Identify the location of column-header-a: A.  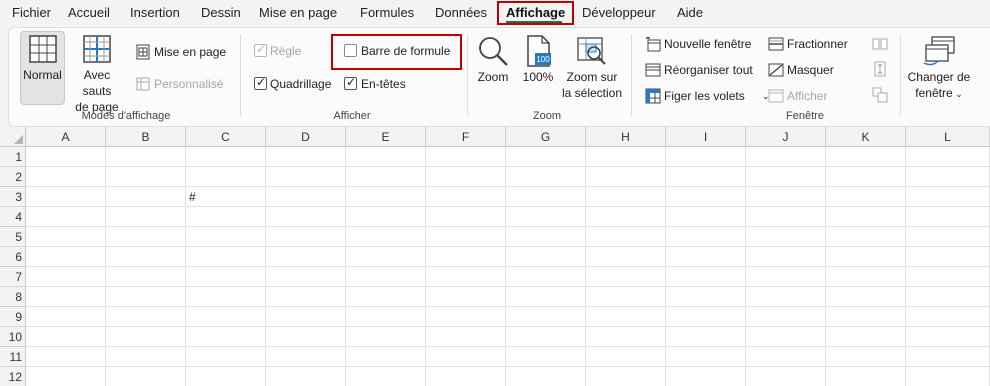
(66, 137).